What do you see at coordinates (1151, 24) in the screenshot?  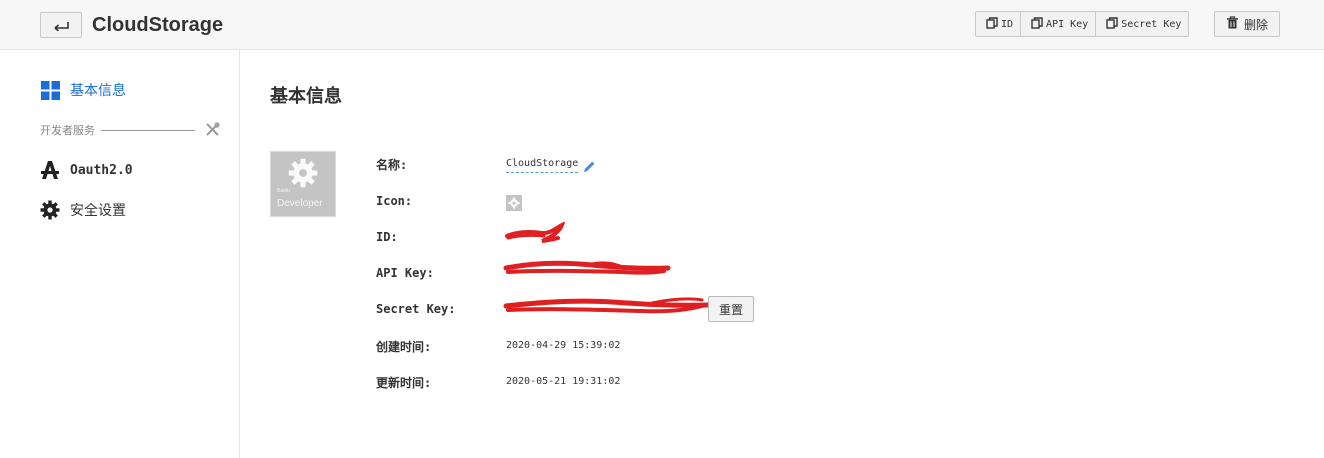 I see `copy-secret-key-label: Secret Key` at bounding box center [1151, 24].